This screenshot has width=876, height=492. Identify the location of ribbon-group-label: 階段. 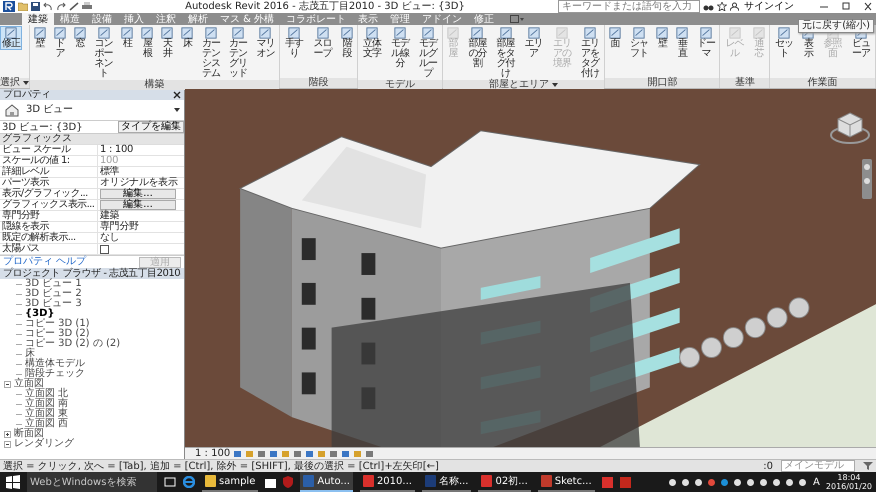
(318, 83).